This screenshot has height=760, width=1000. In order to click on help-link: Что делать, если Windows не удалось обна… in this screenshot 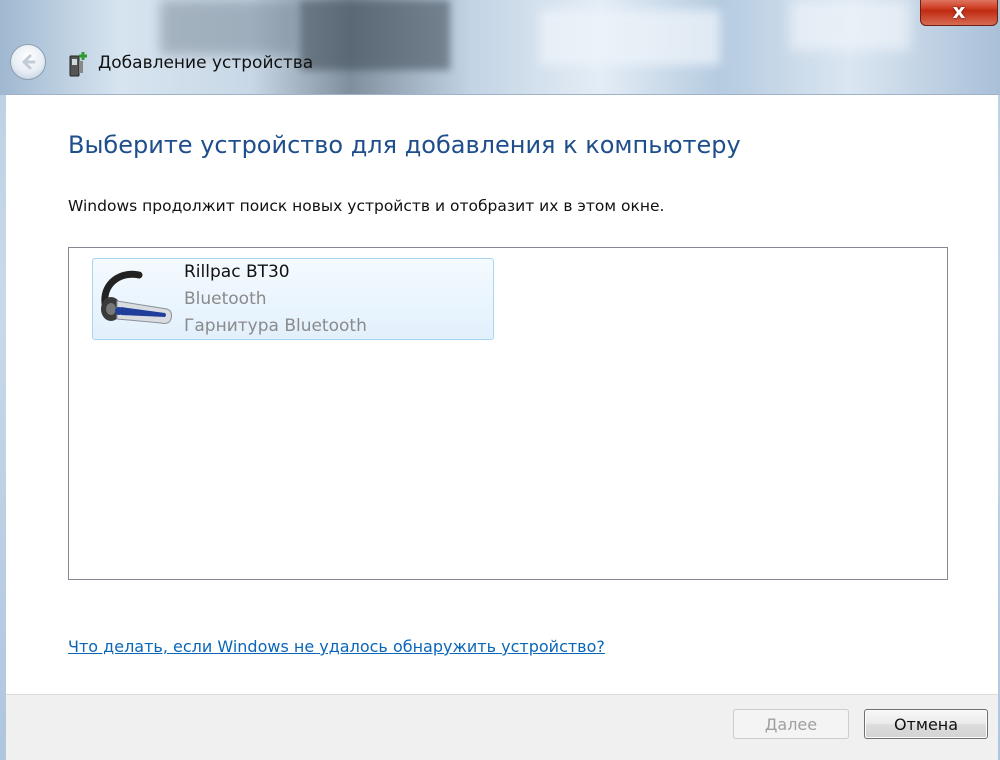, I will do `click(336, 646)`.